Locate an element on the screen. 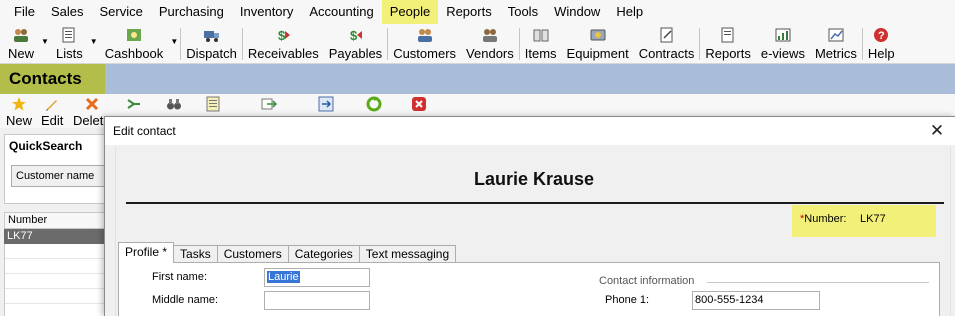 This screenshot has height=316, width=955. payables-icon: $ is located at coordinates (356, 35).